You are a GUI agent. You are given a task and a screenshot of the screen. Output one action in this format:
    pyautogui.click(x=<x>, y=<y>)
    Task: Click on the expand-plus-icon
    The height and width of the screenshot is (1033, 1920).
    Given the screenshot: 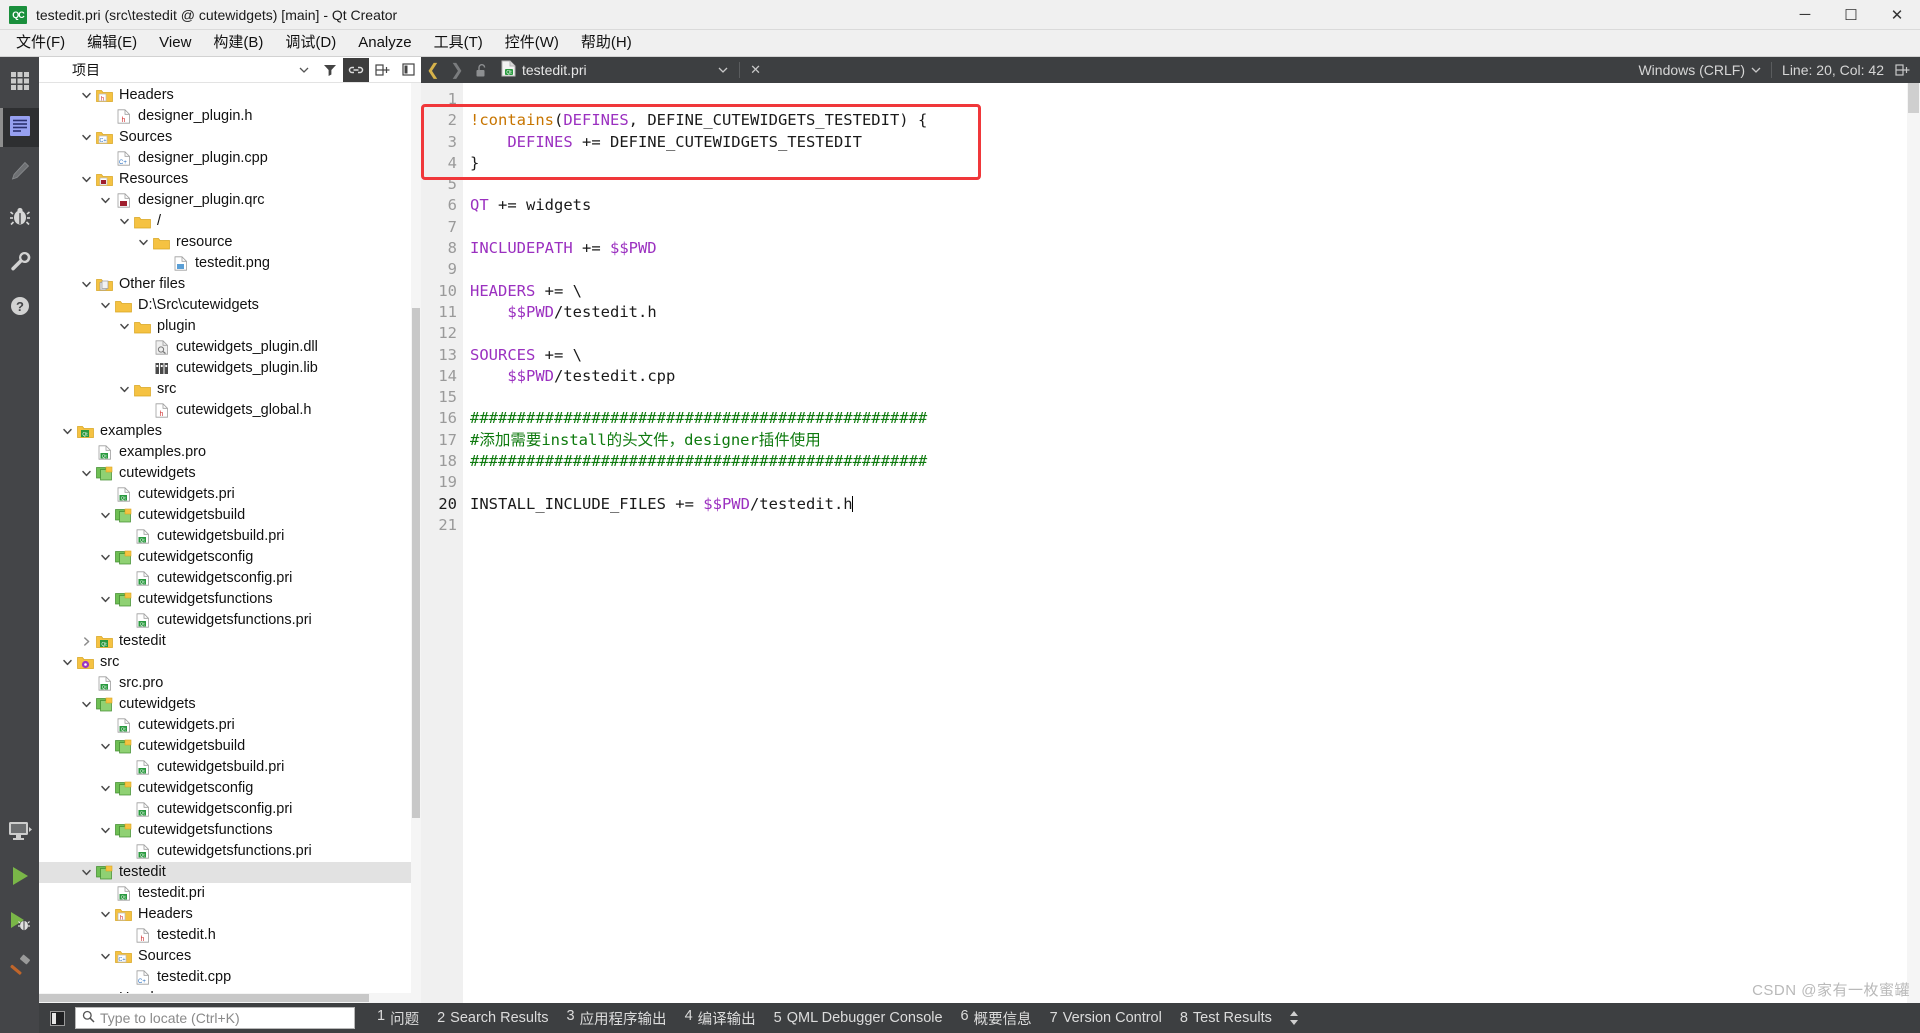 What is the action you would take?
    pyautogui.click(x=382, y=70)
    